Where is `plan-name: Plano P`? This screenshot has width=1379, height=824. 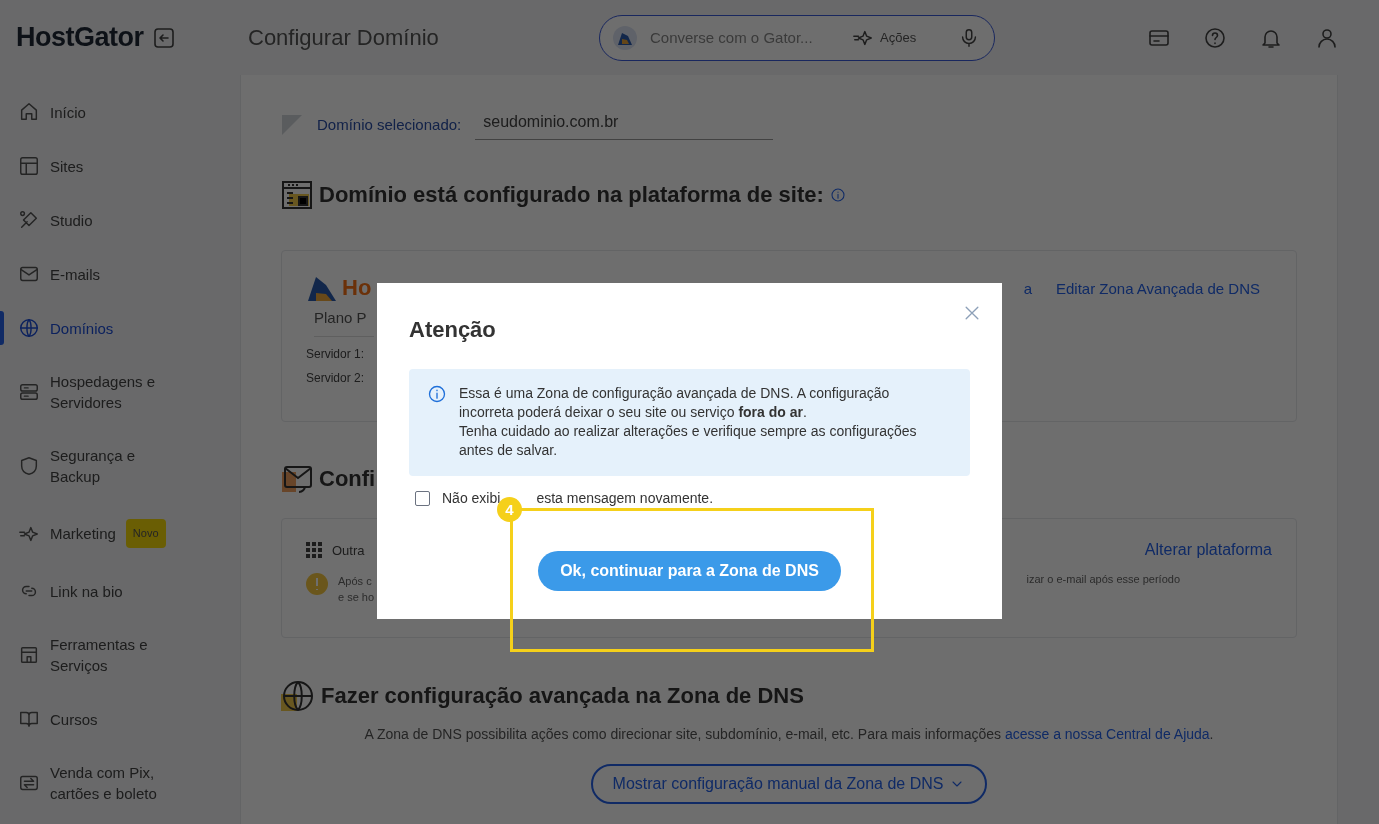 plan-name: Plano P is located at coordinates (344, 323).